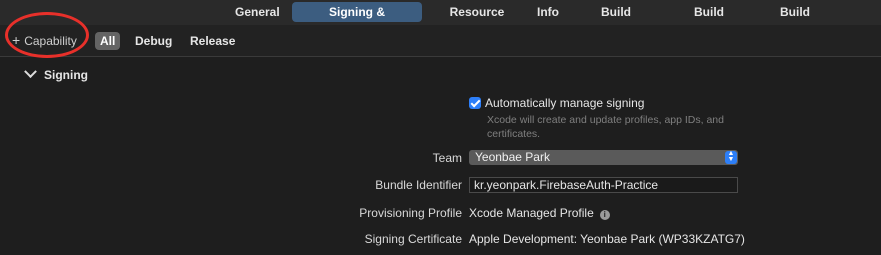 The image size is (881, 255). What do you see at coordinates (603, 157) in the screenshot?
I see `team-popup: Yeonbae Park ▲ ▼` at bounding box center [603, 157].